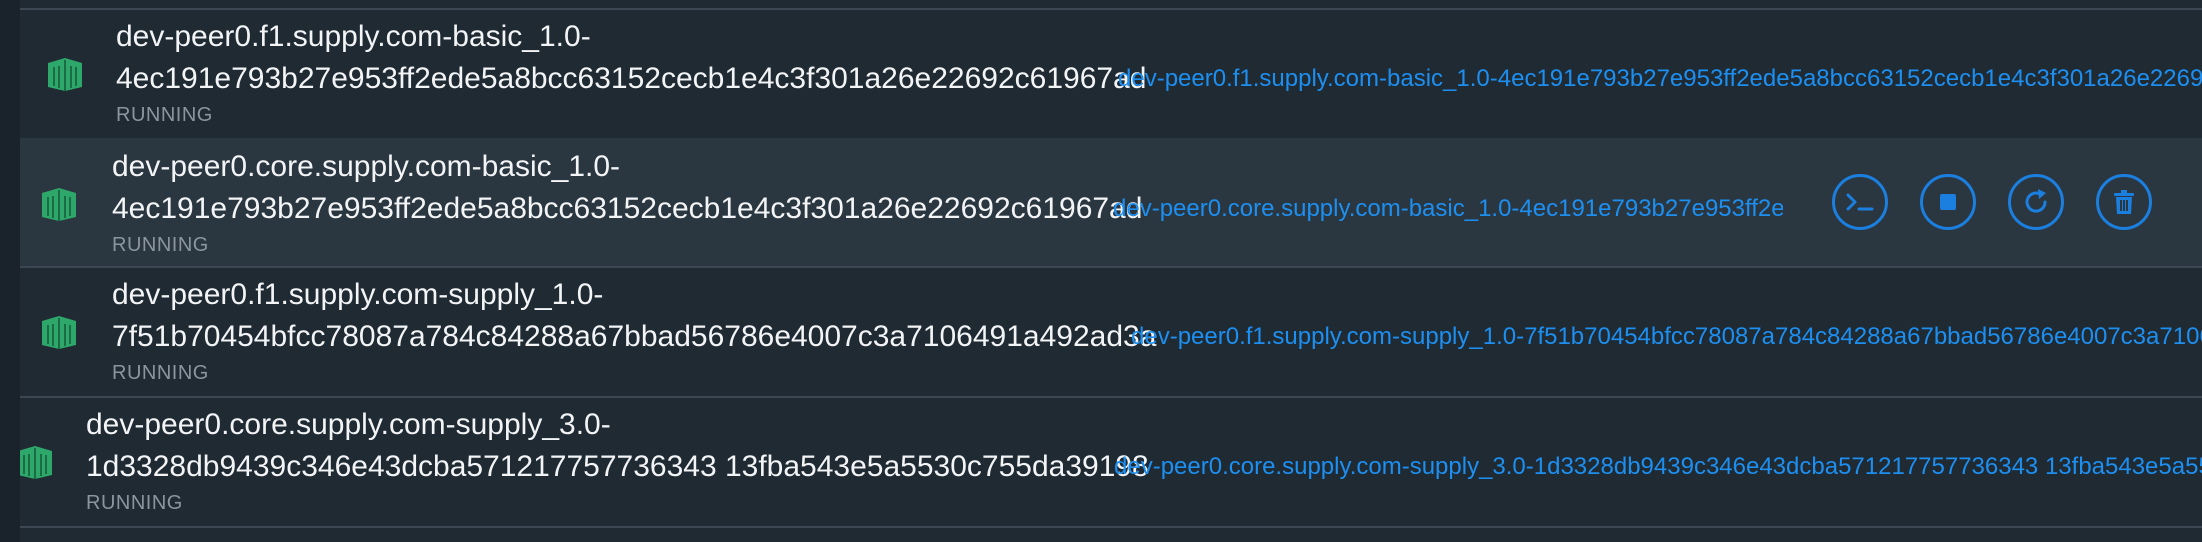 The width and height of the screenshot is (2202, 542). Describe the element at coordinates (2002, 204) in the screenshot. I see `container-actions` at that location.